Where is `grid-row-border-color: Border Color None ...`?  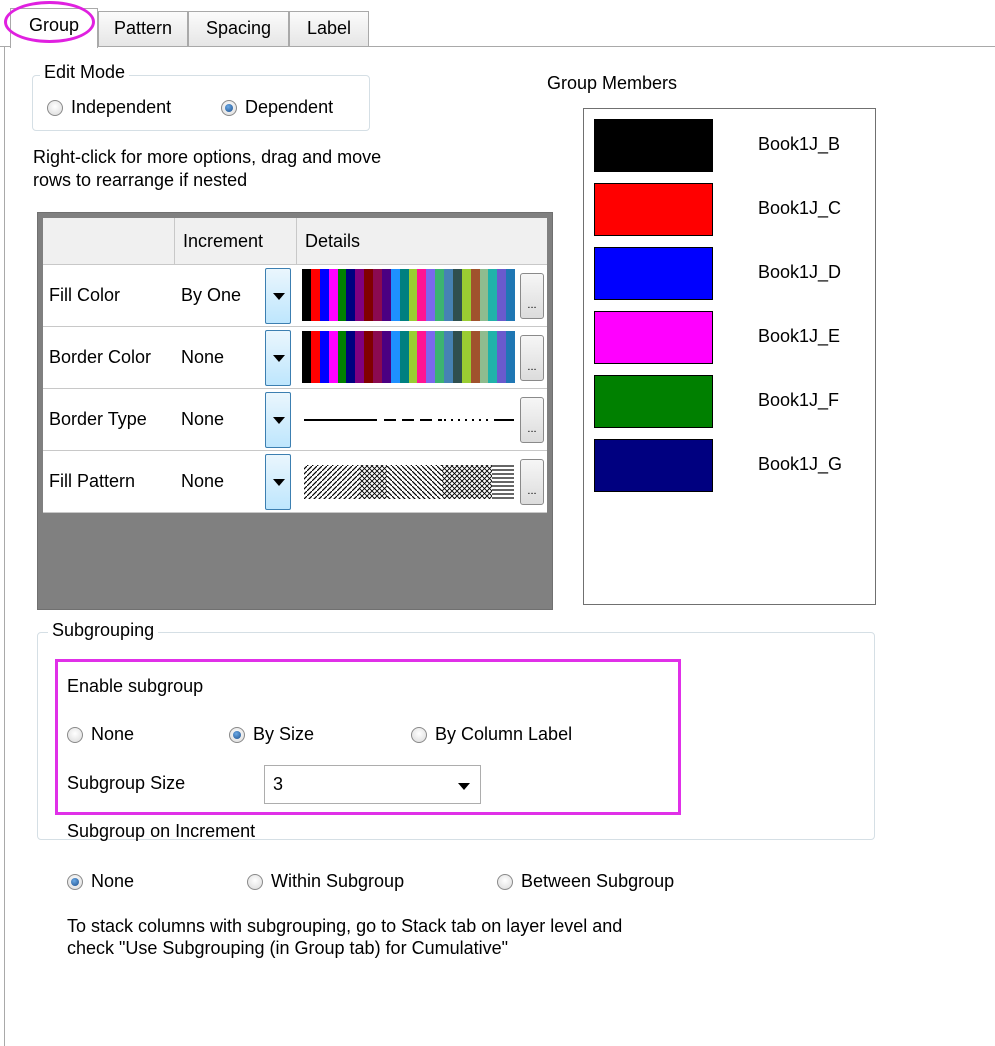 grid-row-border-color: Border Color None ... is located at coordinates (295, 358).